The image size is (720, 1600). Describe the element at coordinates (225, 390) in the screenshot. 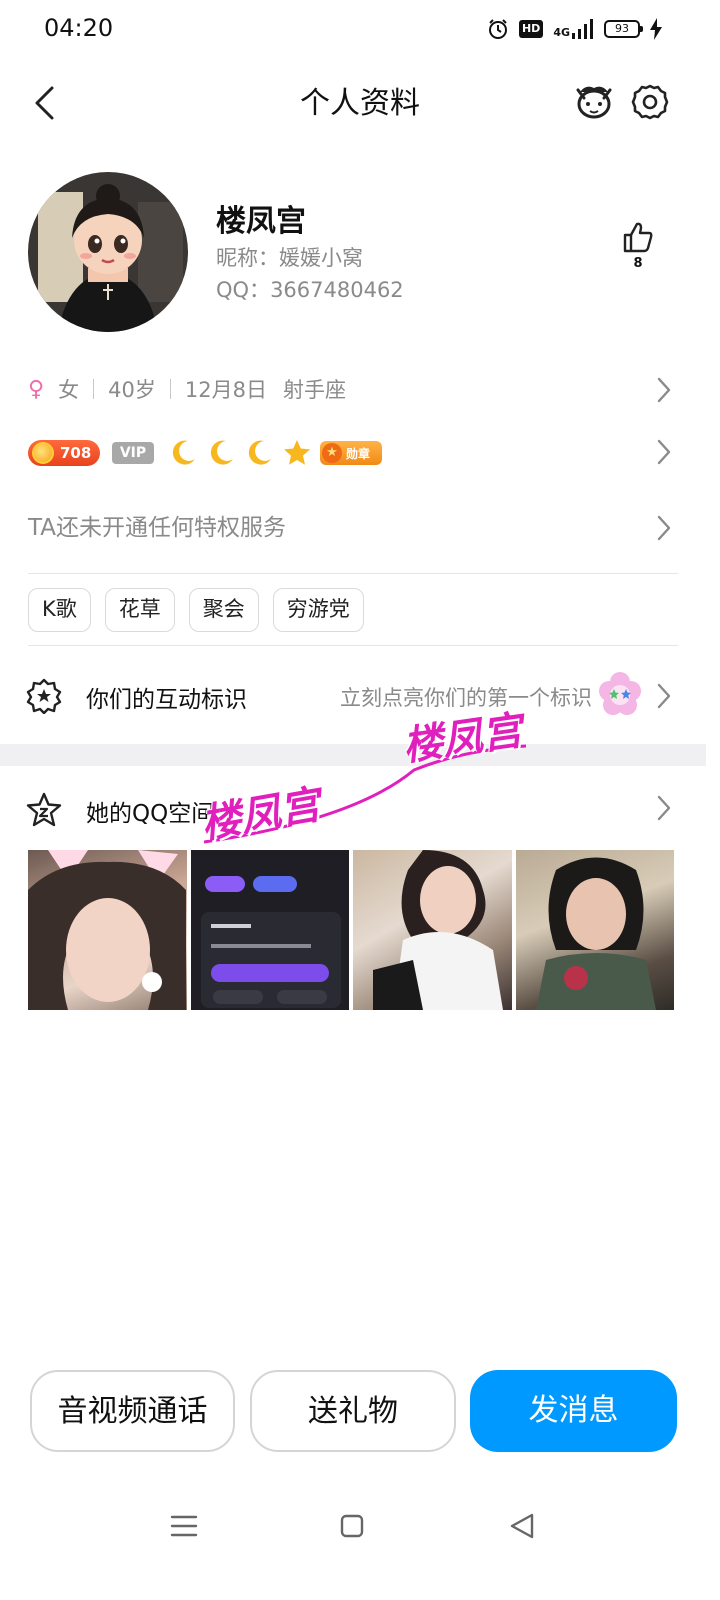

I see `birthday-text: 12月8日` at that location.